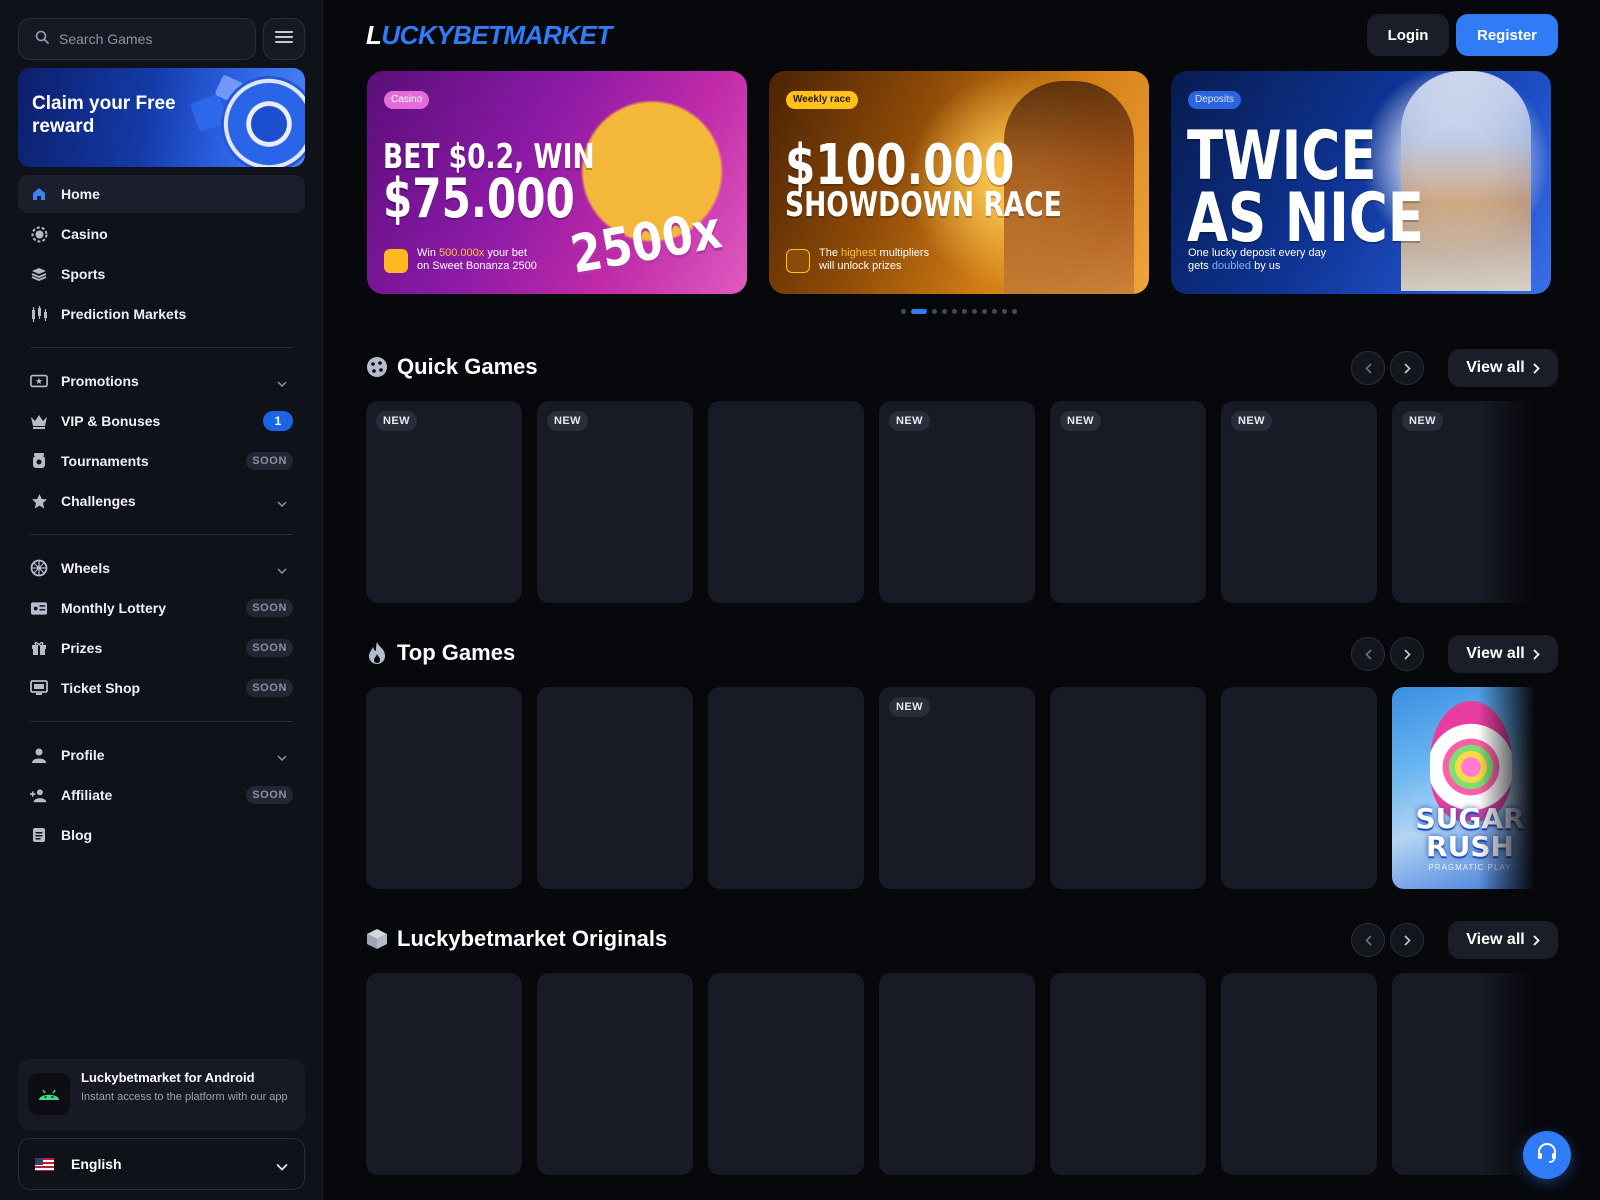  Describe the element at coordinates (161, 381) in the screenshot. I see `sidebar-item-promotions: Promotions` at that location.